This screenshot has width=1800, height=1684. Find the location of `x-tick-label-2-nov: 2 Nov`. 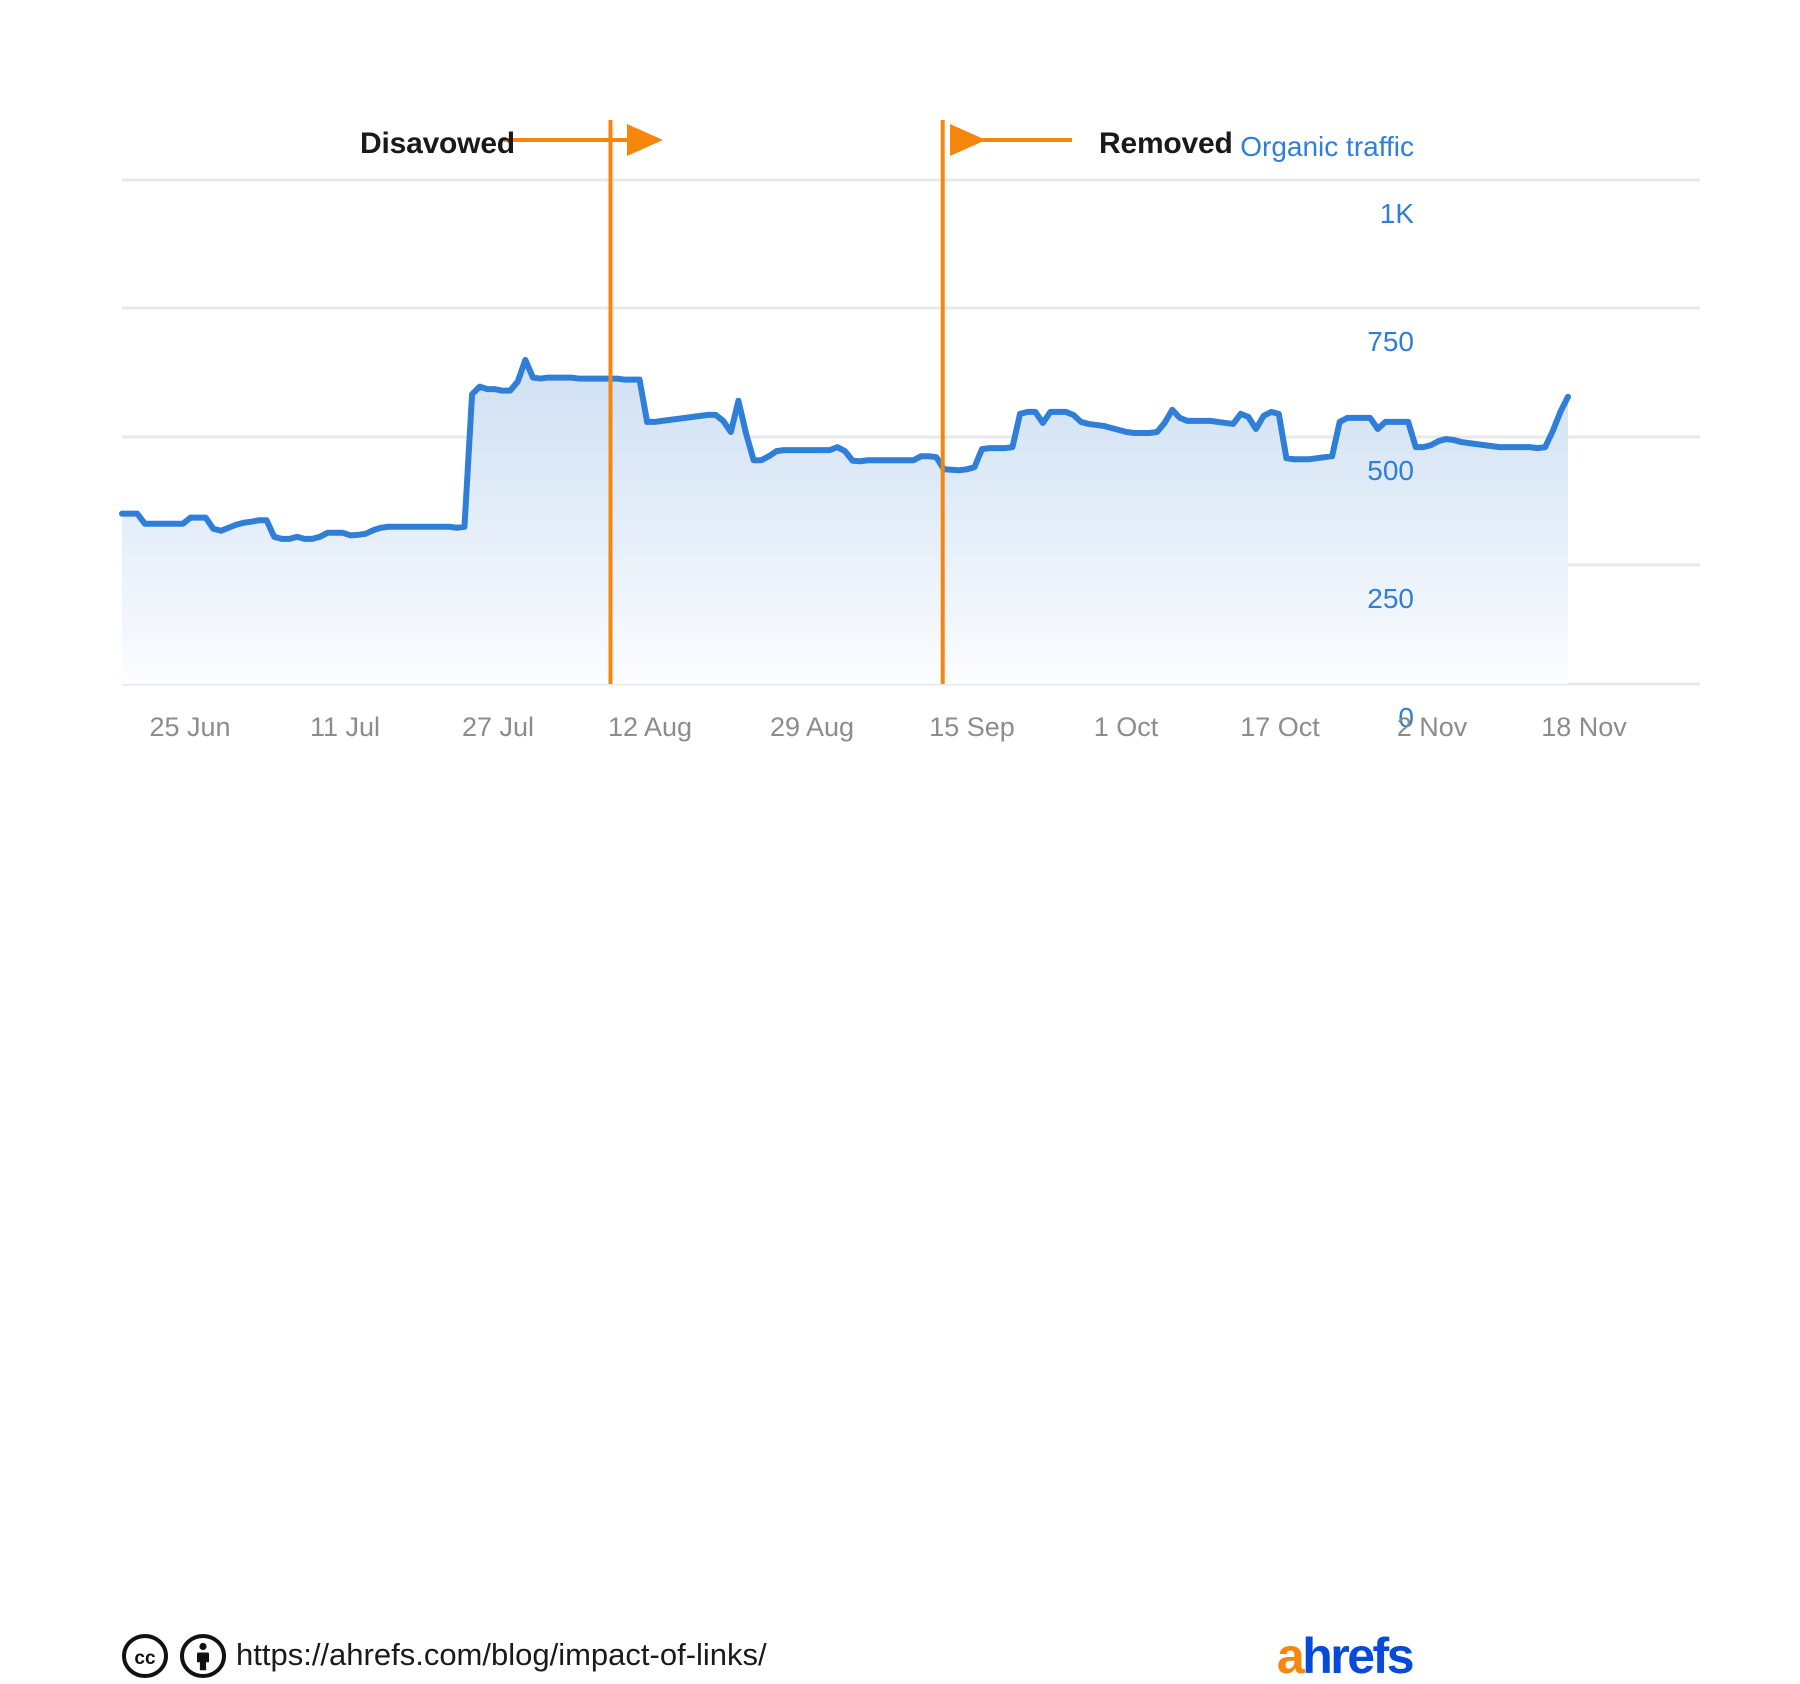

x-tick-label-2-nov: 2 Nov is located at coordinates (1432, 727).